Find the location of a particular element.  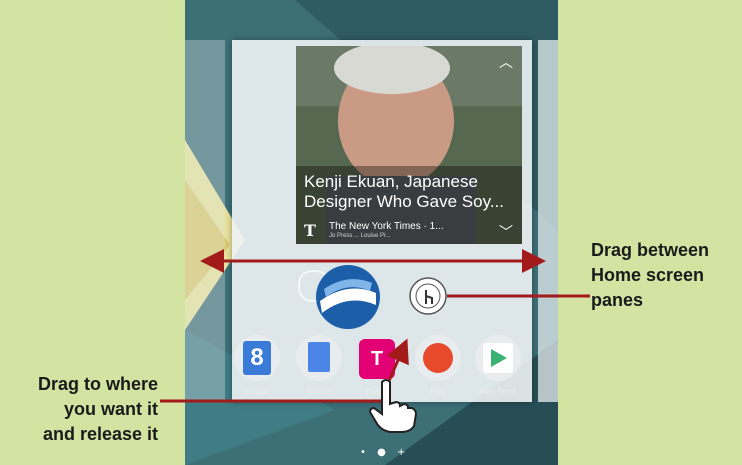

callout-drag-to-line2: you want it is located at coordinates (111, 409).